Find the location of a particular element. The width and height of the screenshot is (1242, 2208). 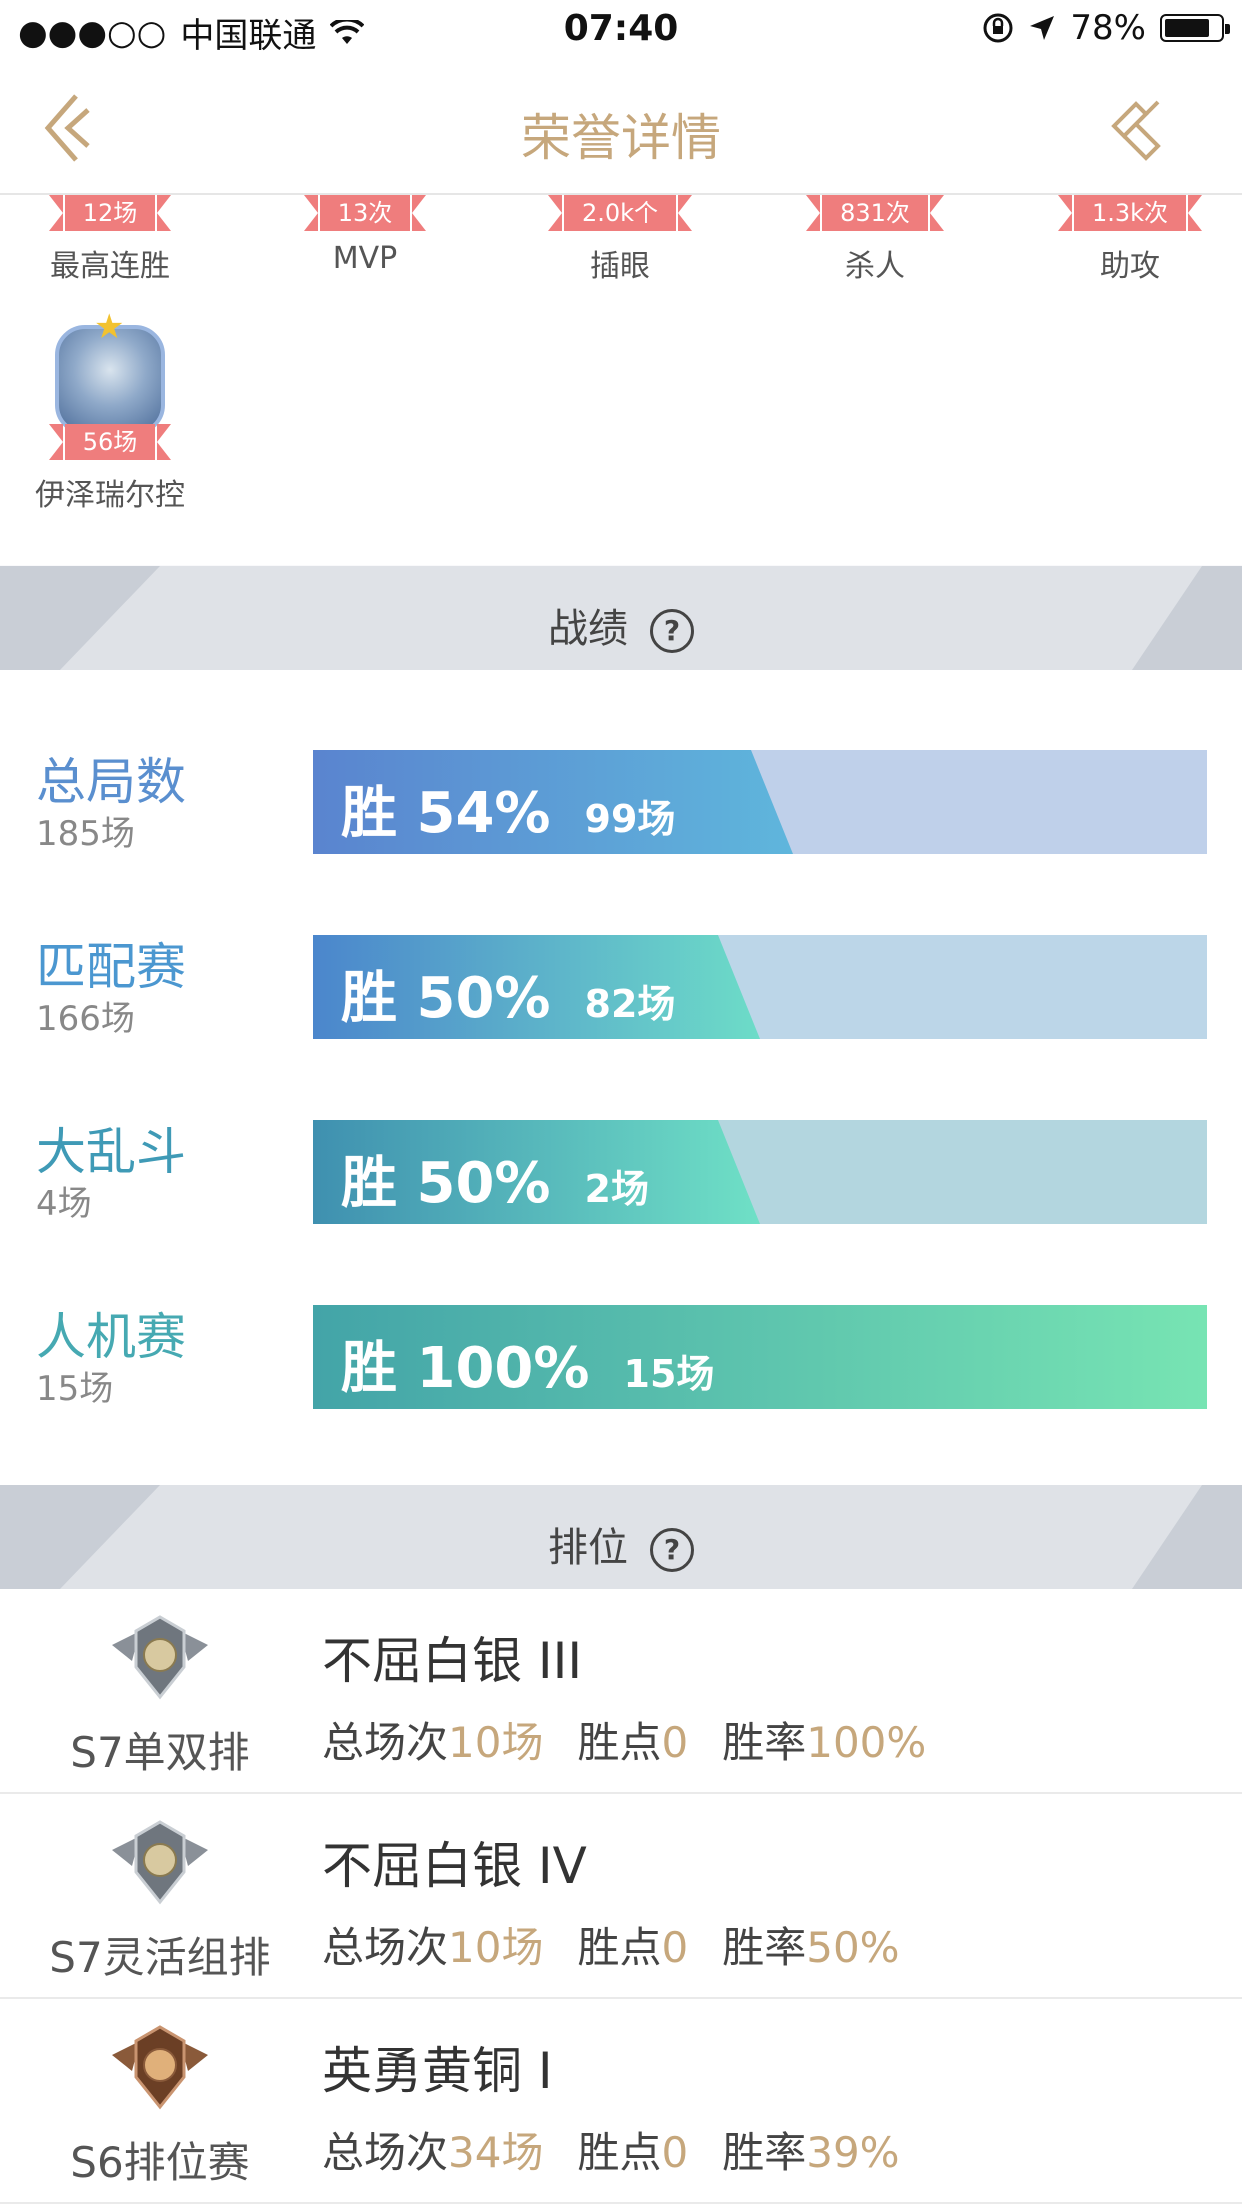

record-mode-name: 总局数 is located at coordinates (111, 782).